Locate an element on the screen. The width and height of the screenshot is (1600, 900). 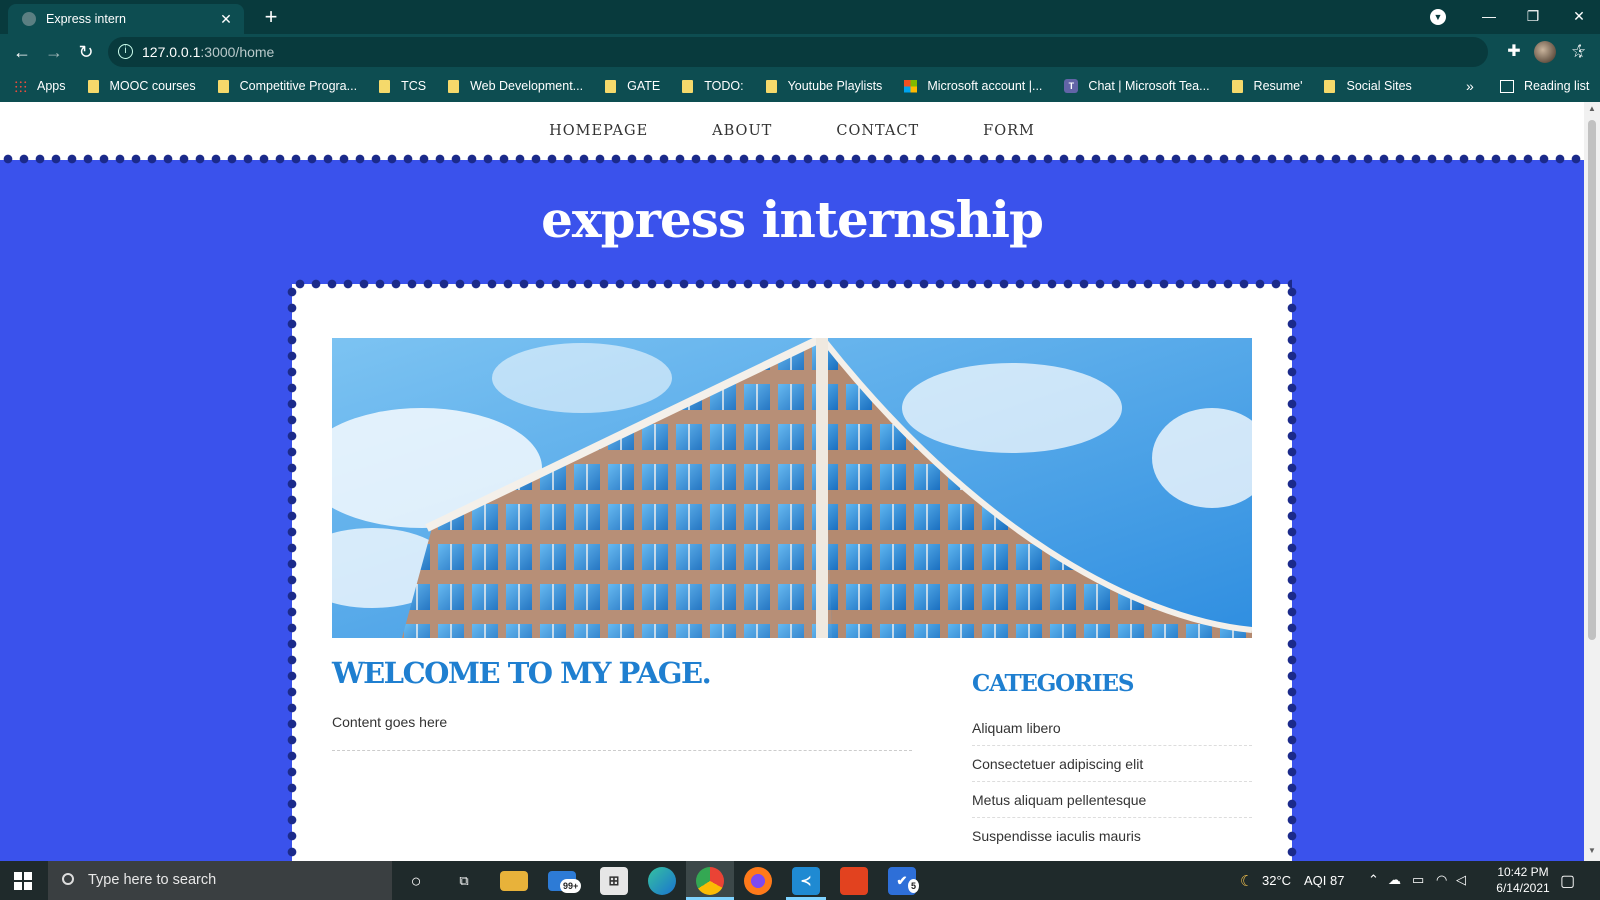
back-icon: ← is located at coordinates (22, 52).